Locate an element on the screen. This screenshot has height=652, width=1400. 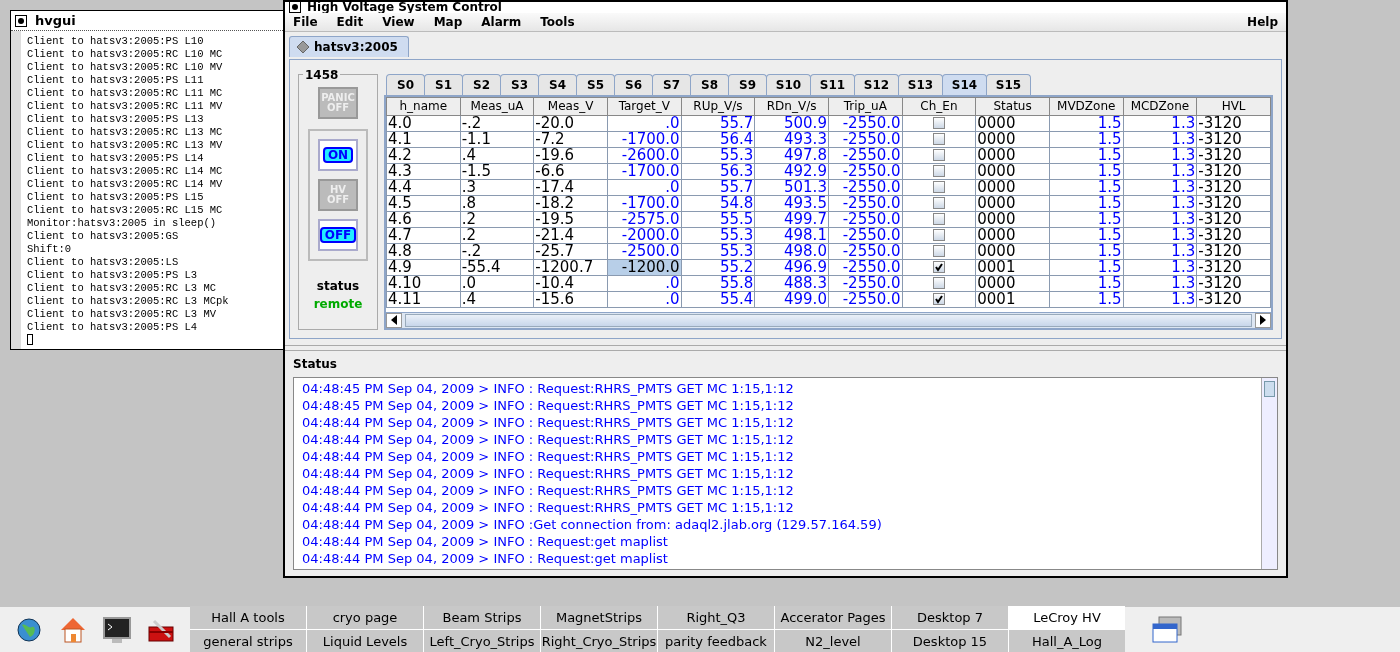
table-cell: 54.8 is located at coordinates (718, 203).